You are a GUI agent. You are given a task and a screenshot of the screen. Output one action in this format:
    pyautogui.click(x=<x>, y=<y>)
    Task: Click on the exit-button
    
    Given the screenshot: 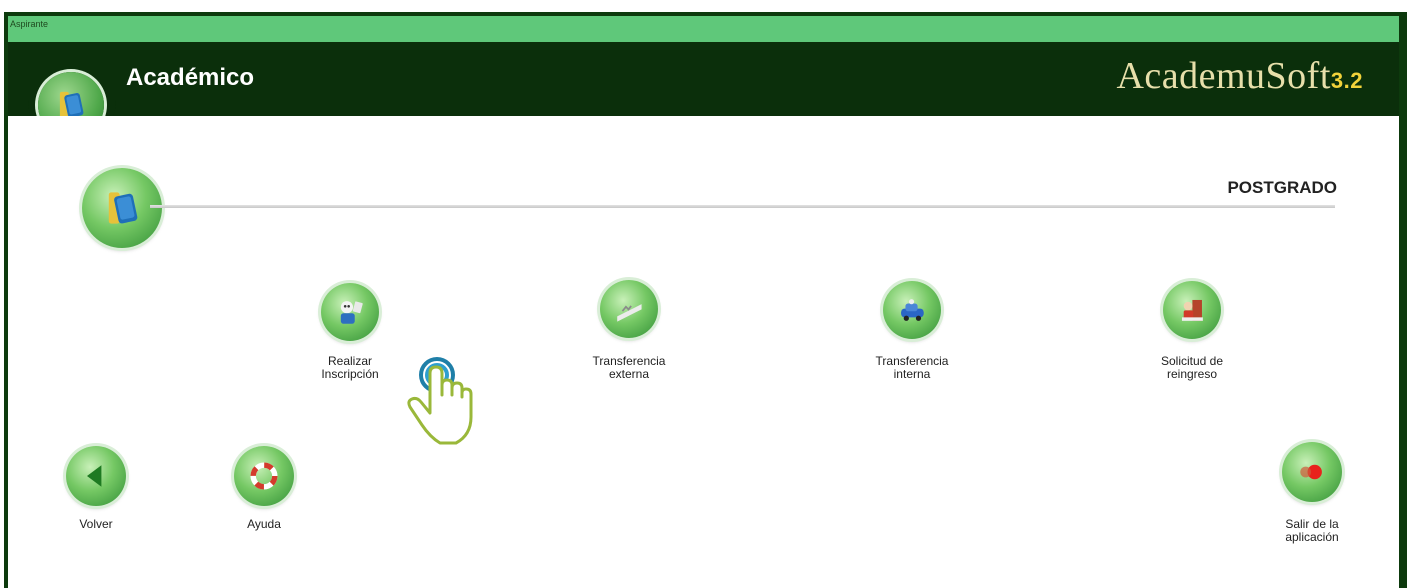 What is the action you would take?
    pyautogui.click(x=1312, y=472)
    